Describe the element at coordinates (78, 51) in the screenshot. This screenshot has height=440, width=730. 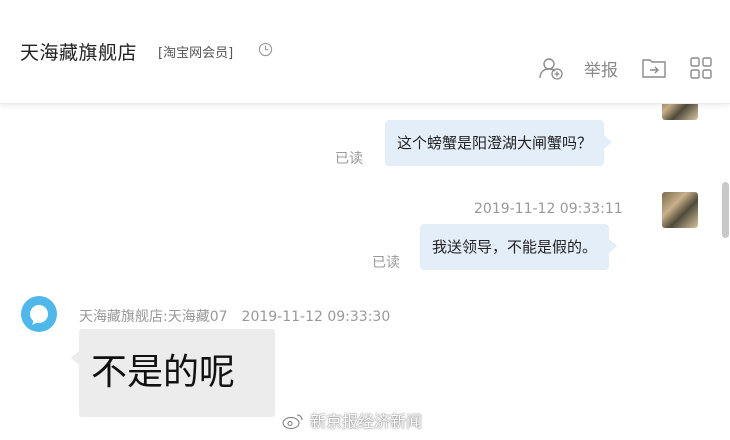
I see `shop-name: 天海藏旗舰店` at that location.